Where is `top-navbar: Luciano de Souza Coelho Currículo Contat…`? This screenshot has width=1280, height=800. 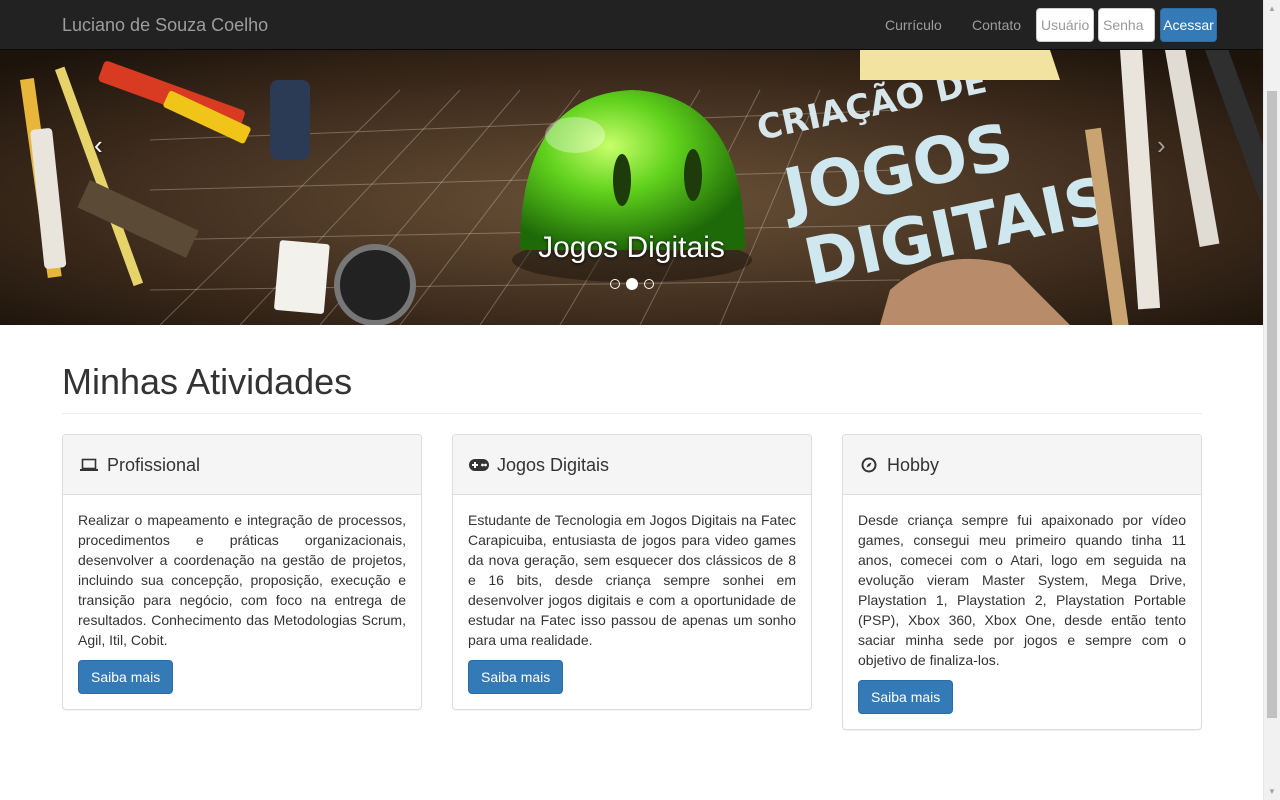 top-navbar: Luciano de Souza Coelho Currículo Contat… is located at coordinates (631, 25).